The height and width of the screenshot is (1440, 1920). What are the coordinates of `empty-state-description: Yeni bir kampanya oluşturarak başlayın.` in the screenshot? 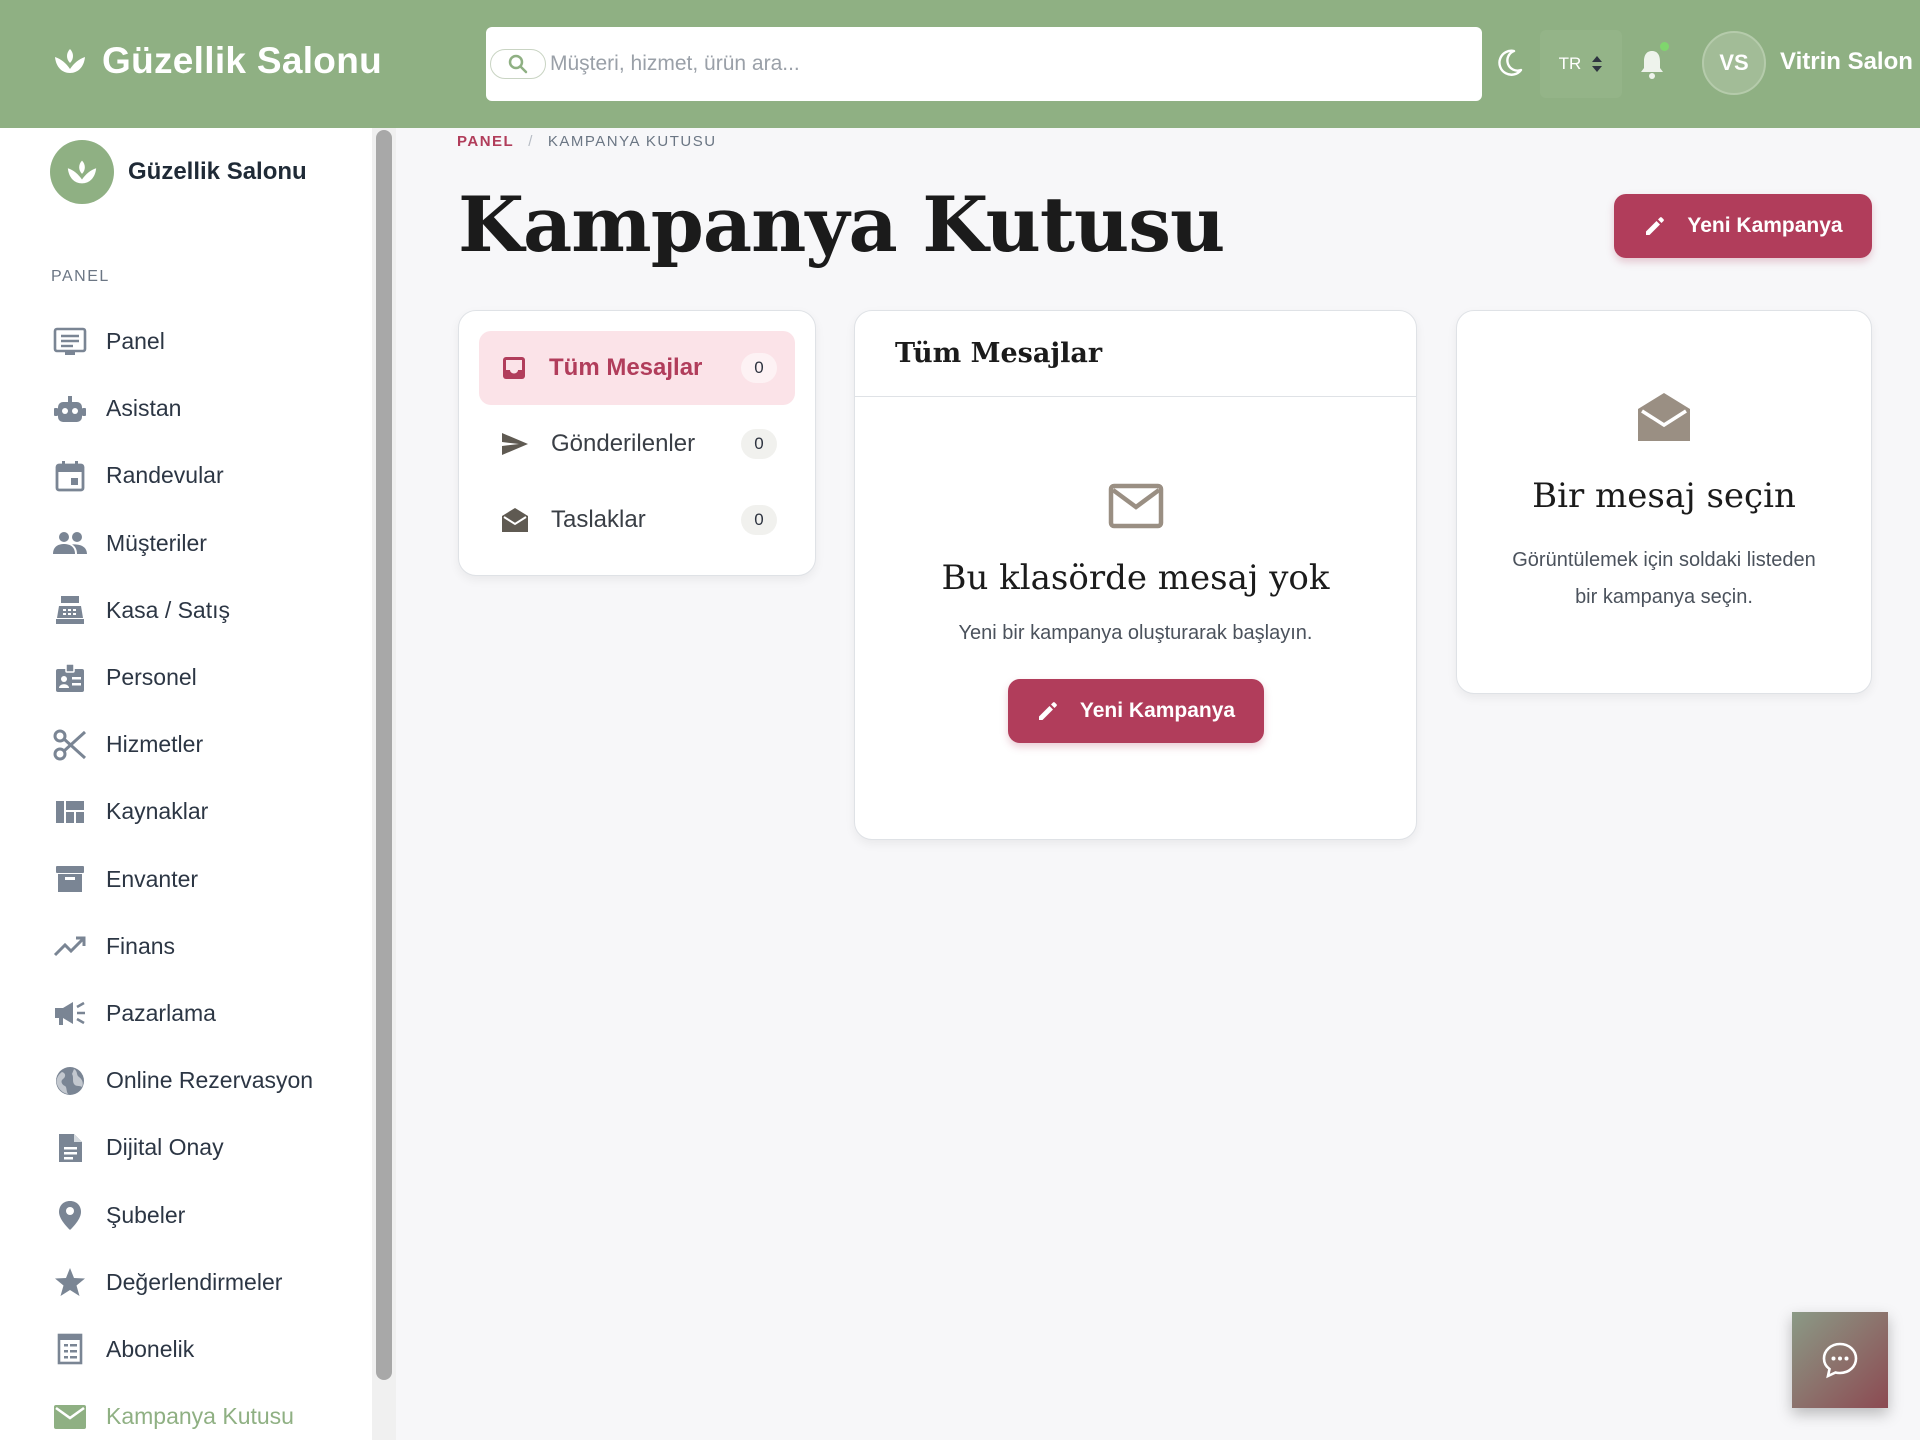 It's located at (1135, 633).